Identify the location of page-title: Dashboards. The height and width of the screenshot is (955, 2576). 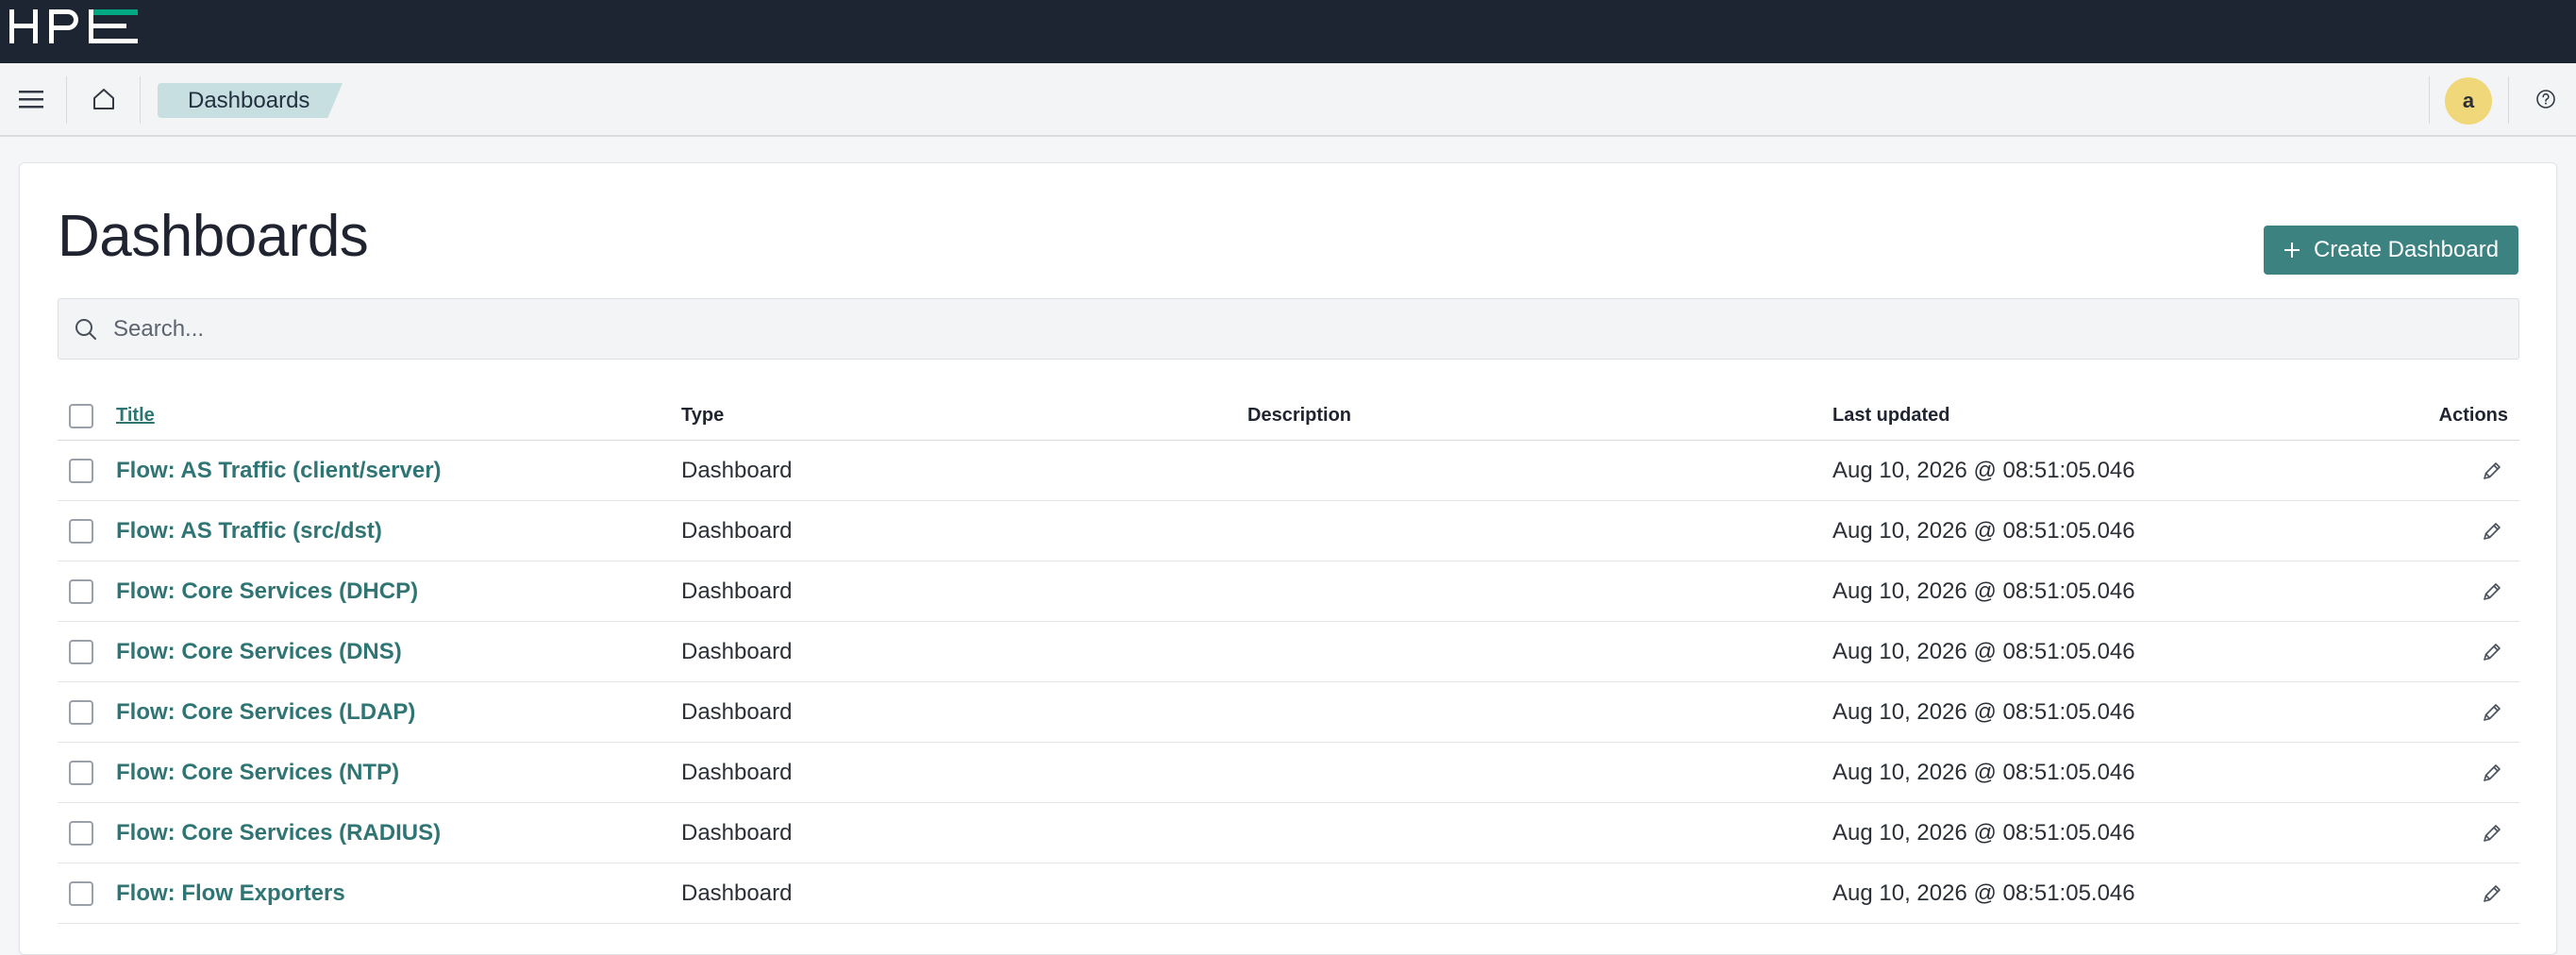
(213, 236).